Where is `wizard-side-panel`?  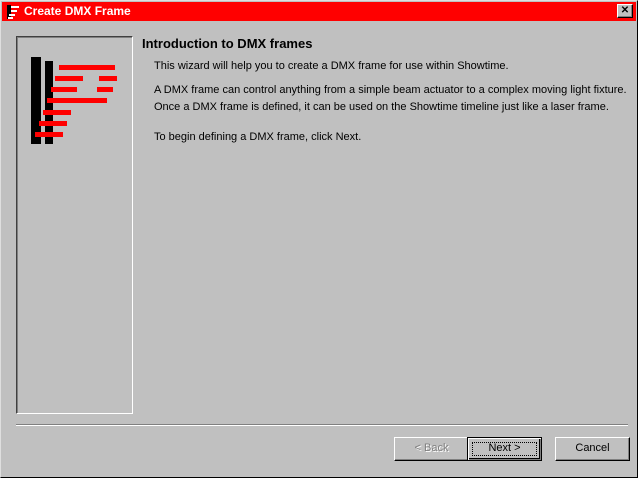
wizard-side-panel is located at coordinates (74, 225).